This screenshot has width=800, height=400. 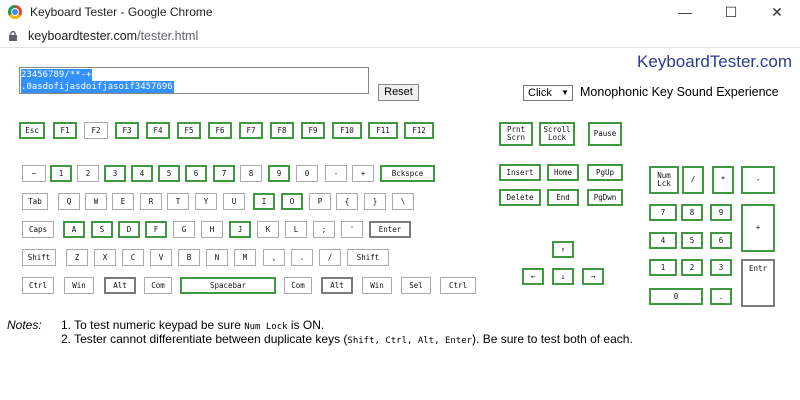 What do you see at coordinates (563, 197) in the screenshot?
I see `key-end: End` at bounding box center [563, 197].